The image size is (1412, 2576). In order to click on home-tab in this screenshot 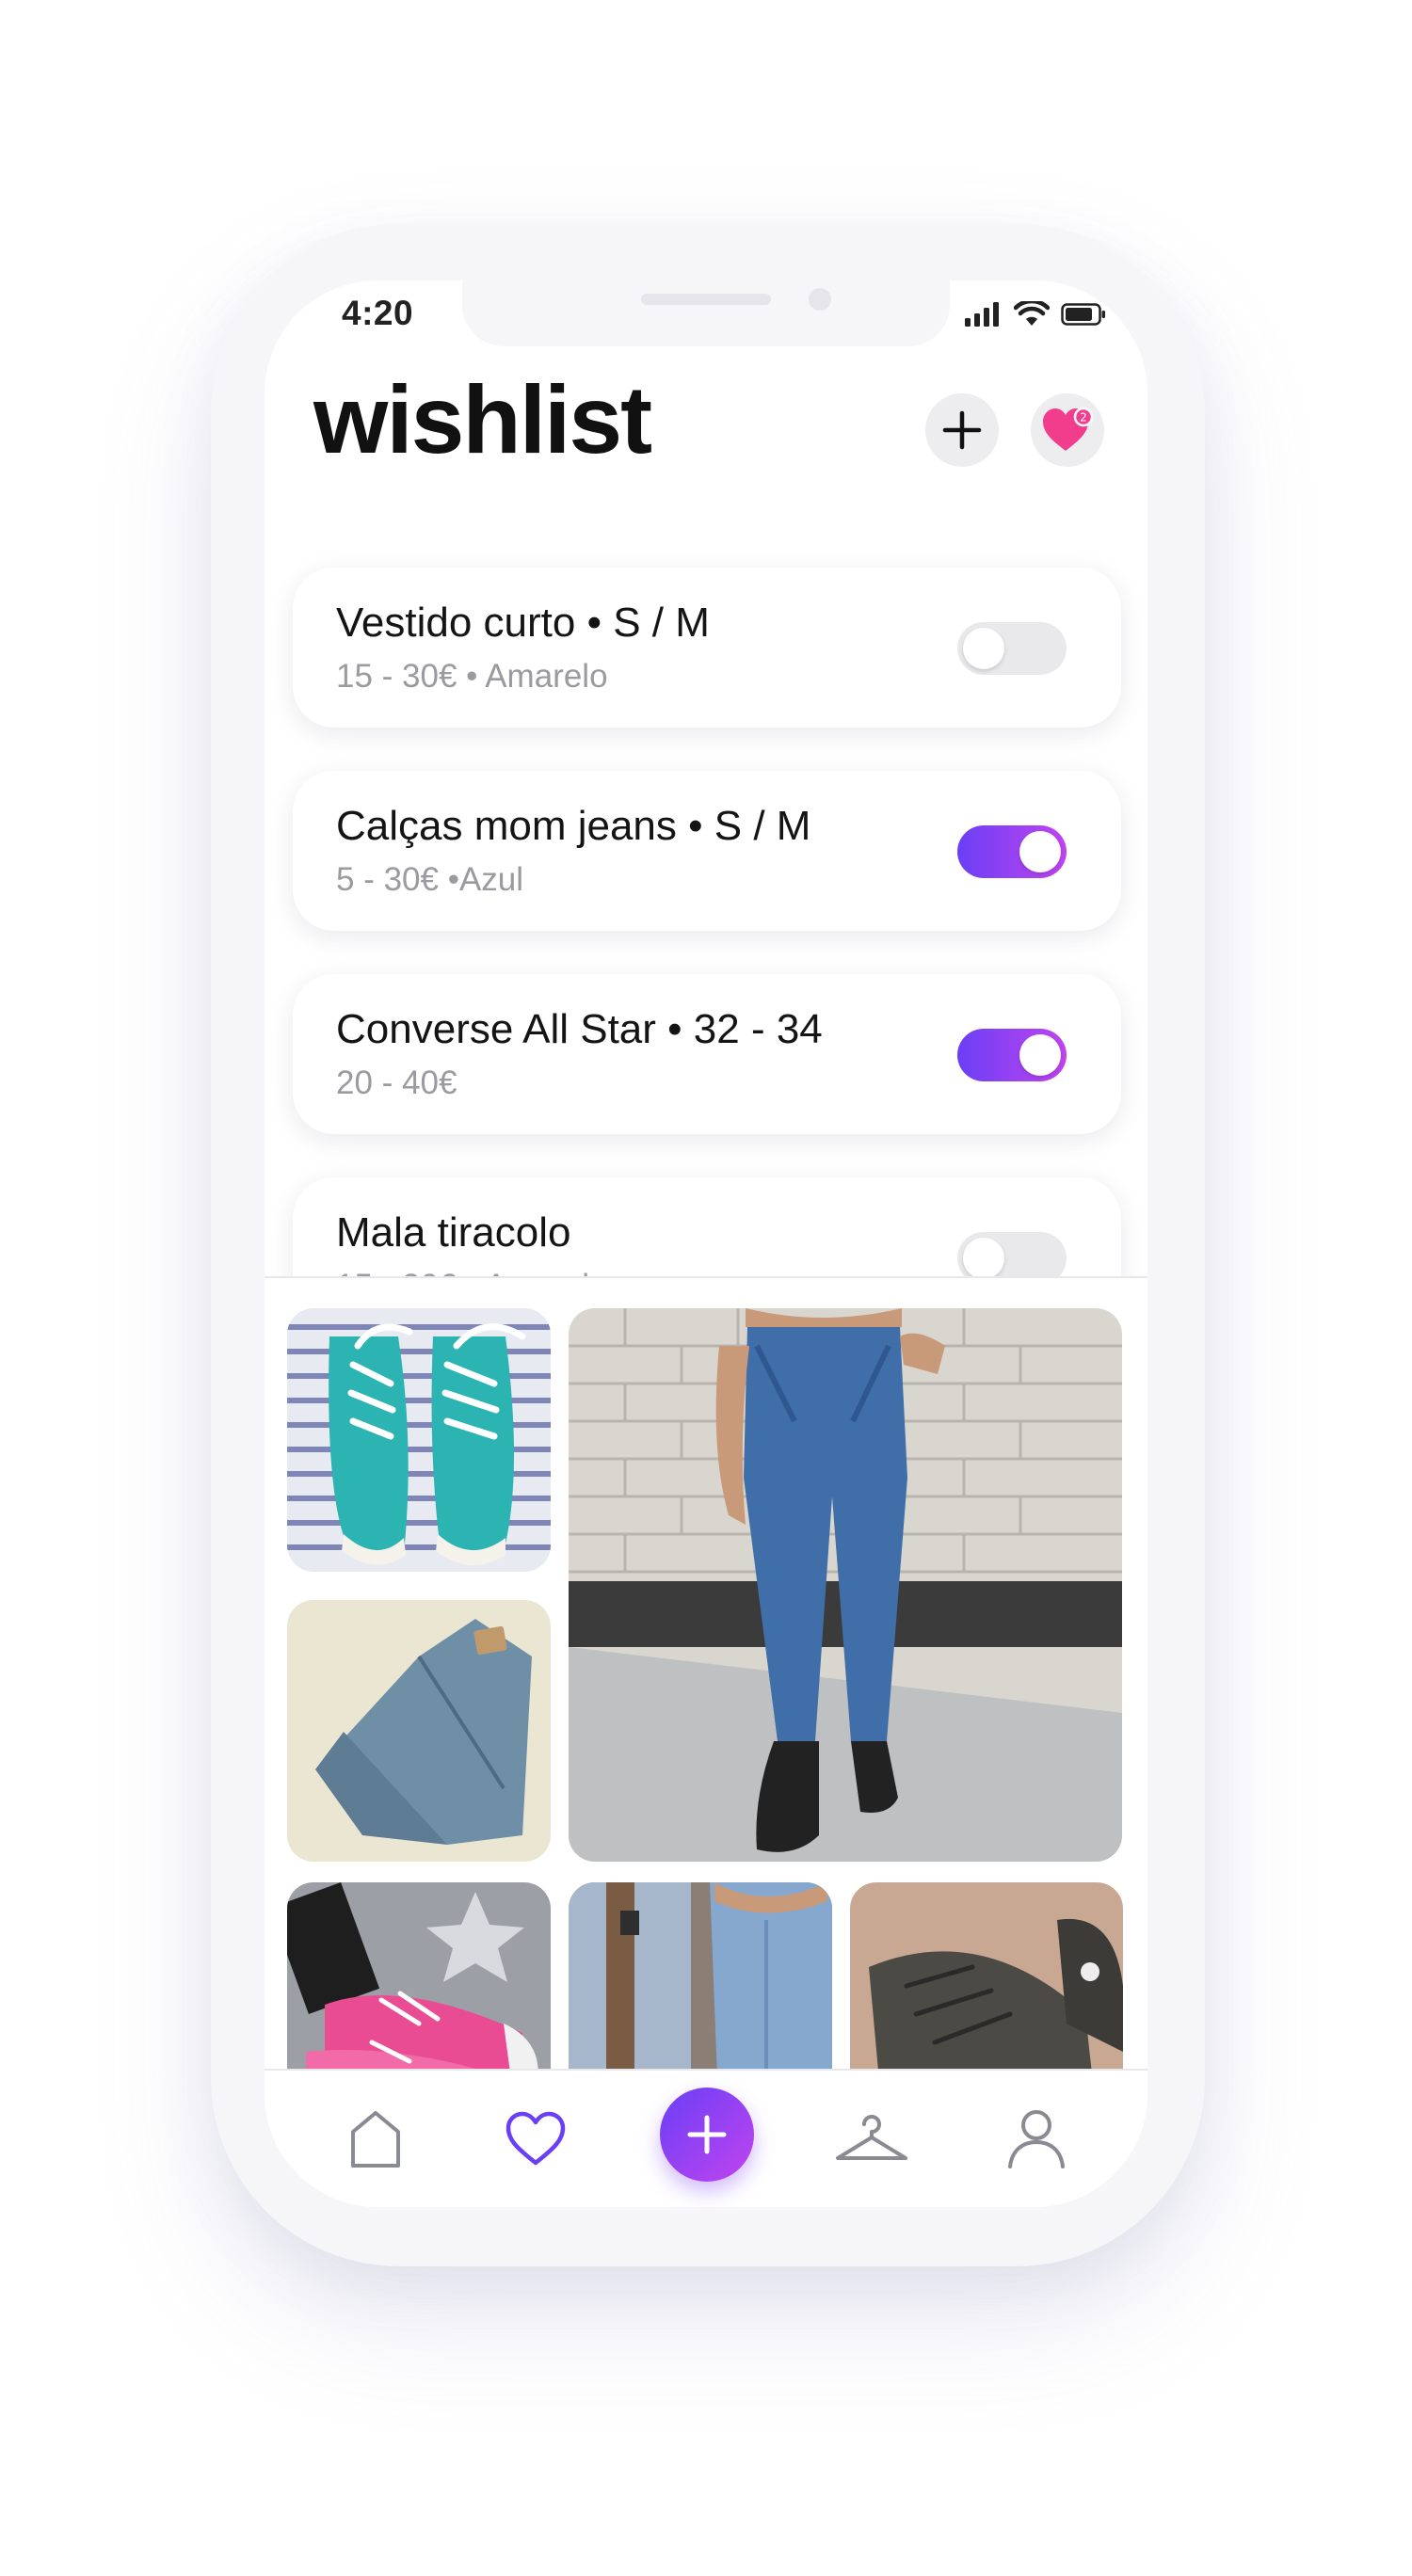, I will do `click(376, 2139)`.